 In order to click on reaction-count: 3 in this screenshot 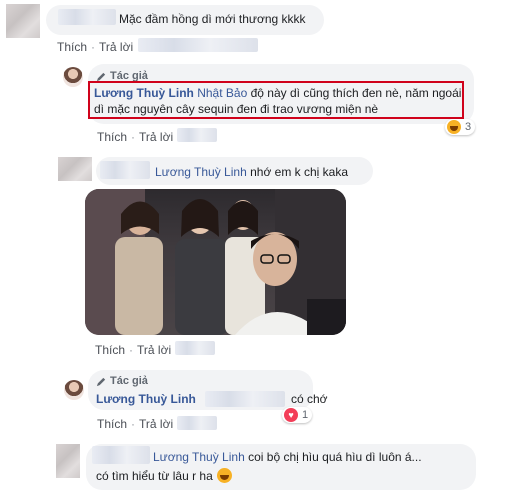, I will do `click(468, 127)`.